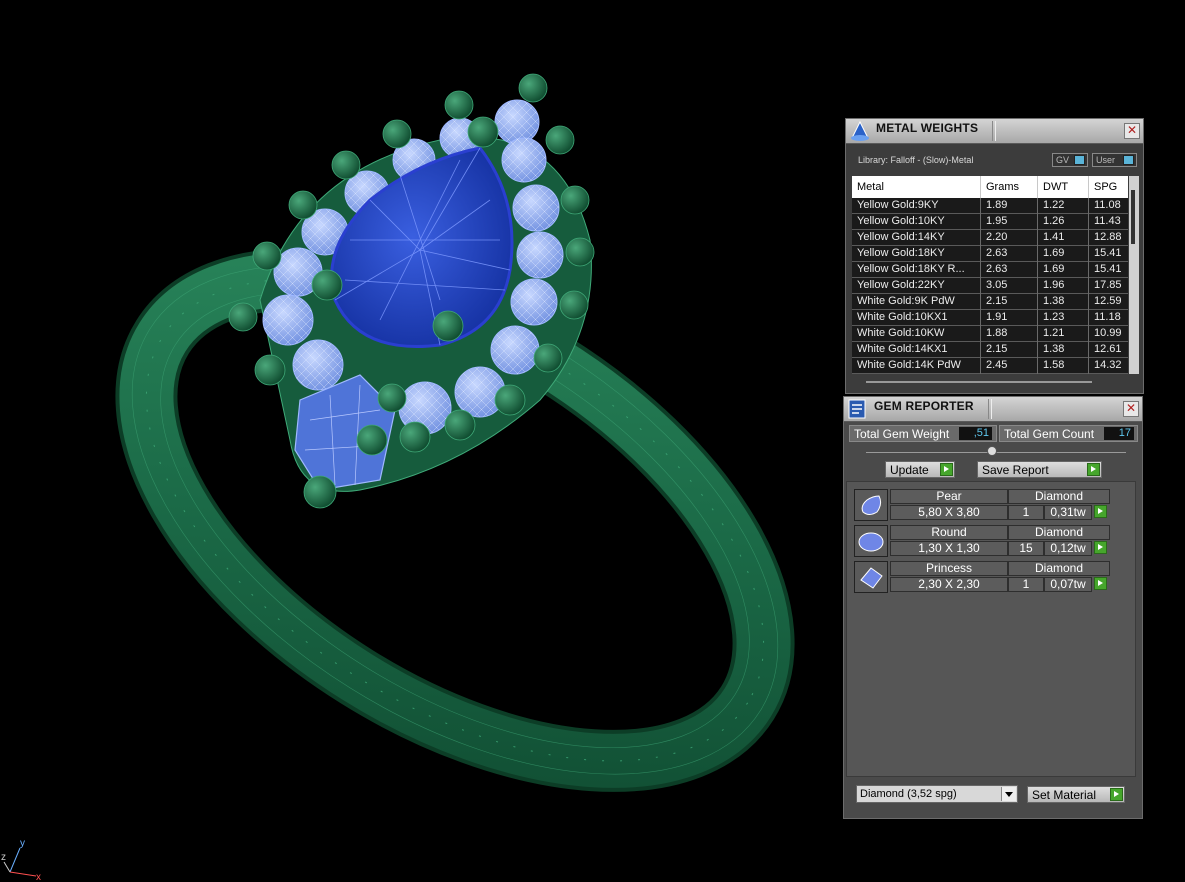 The image size is (1185, 882). Describe the element at coordinates (1108, 301) in the screenshot. I see `cell-spg: 12.59` at that location.